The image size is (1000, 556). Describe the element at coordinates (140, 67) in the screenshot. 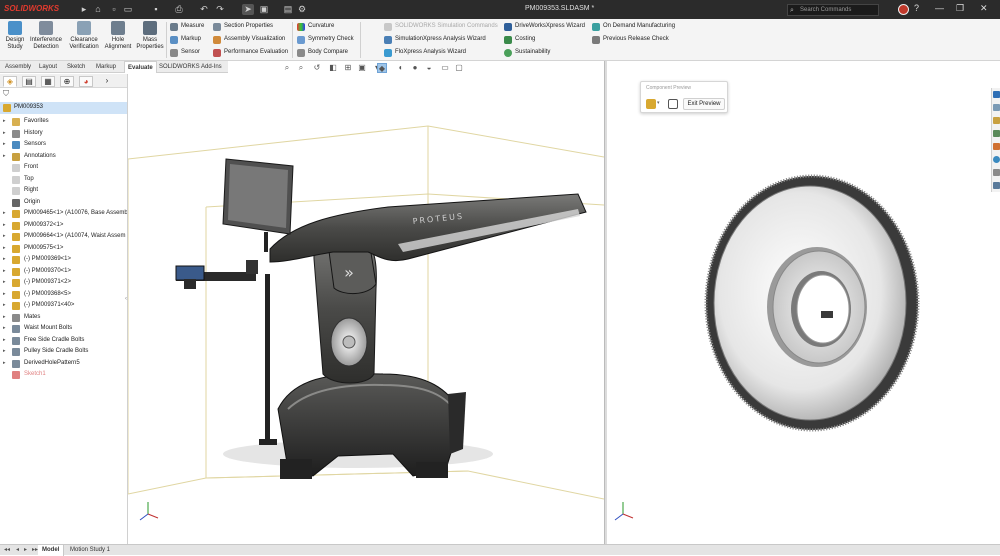

I see `tab-evaluate: Evaluate` at that location.